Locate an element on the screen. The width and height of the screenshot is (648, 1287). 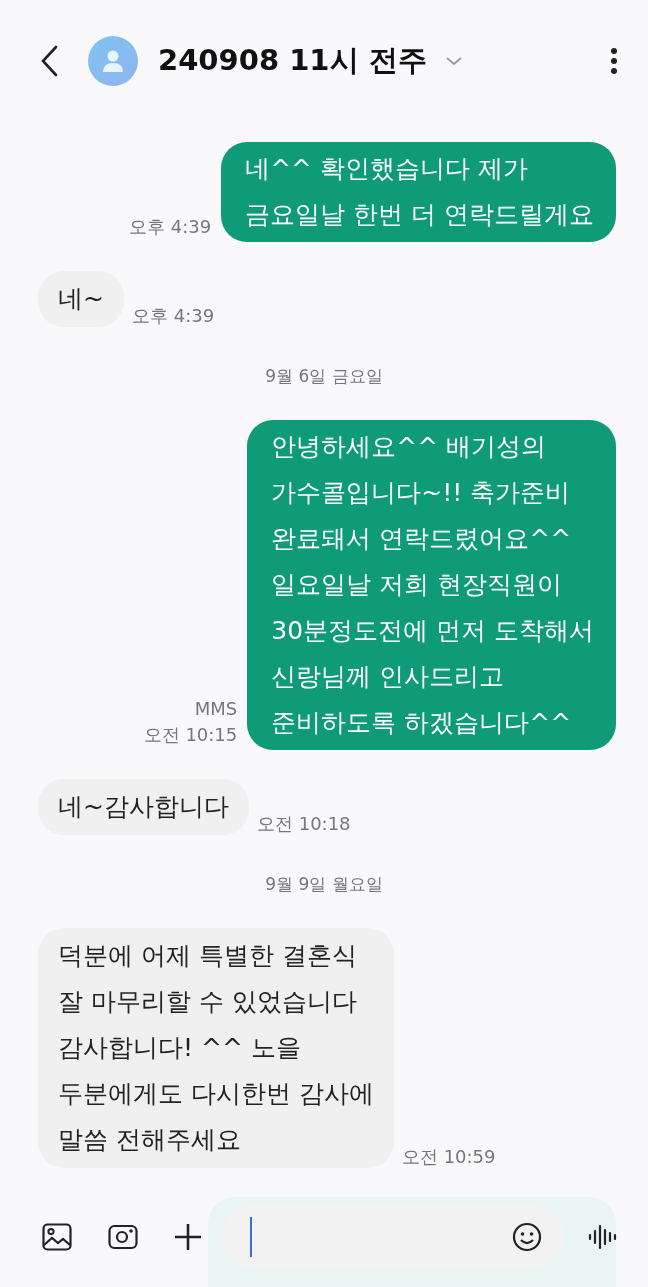
date-divider: 9월 9일 월요일 is located at coordinates (324, 884).